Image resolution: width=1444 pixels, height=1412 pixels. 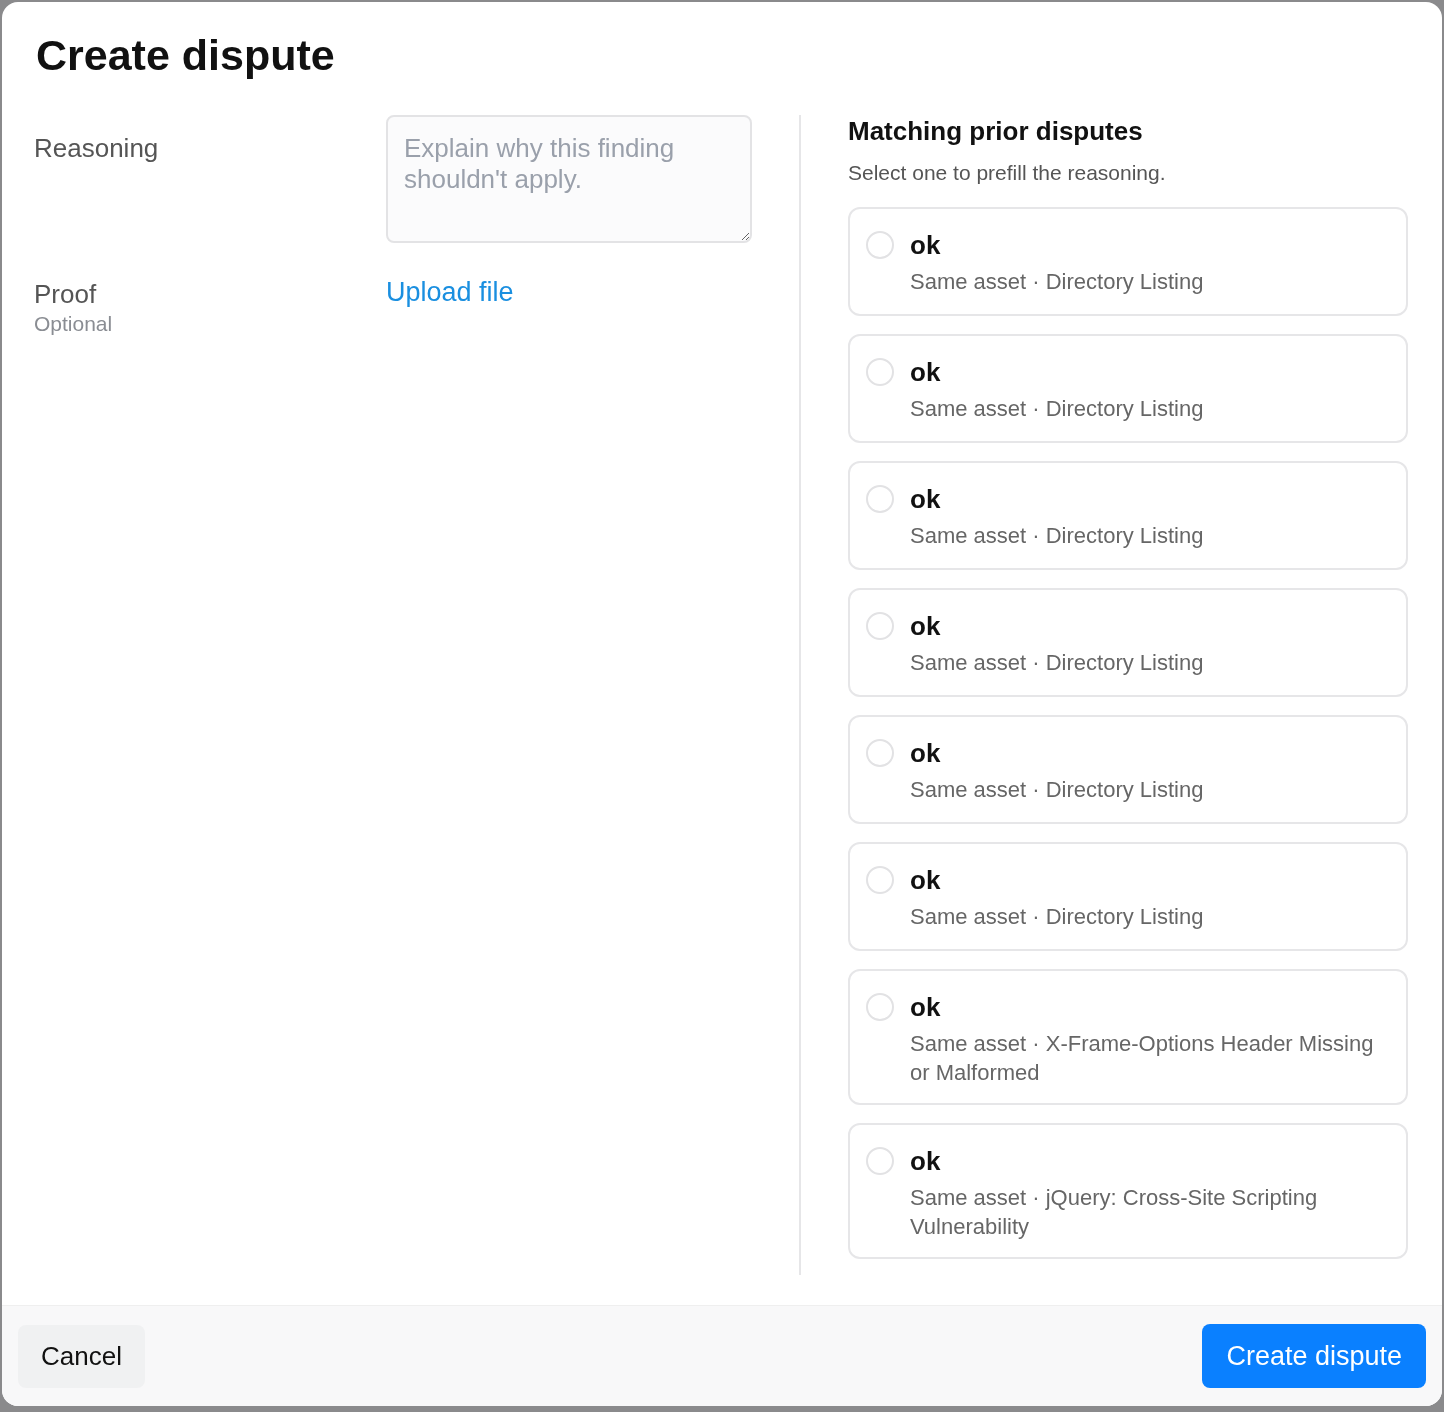 What do you see at coordinates (1142, 1058) in the screenshot?
I see `option-detail: Same asset · X-Frame-Options Header Missing or Malformed` at bounding box center [1142, 1058].